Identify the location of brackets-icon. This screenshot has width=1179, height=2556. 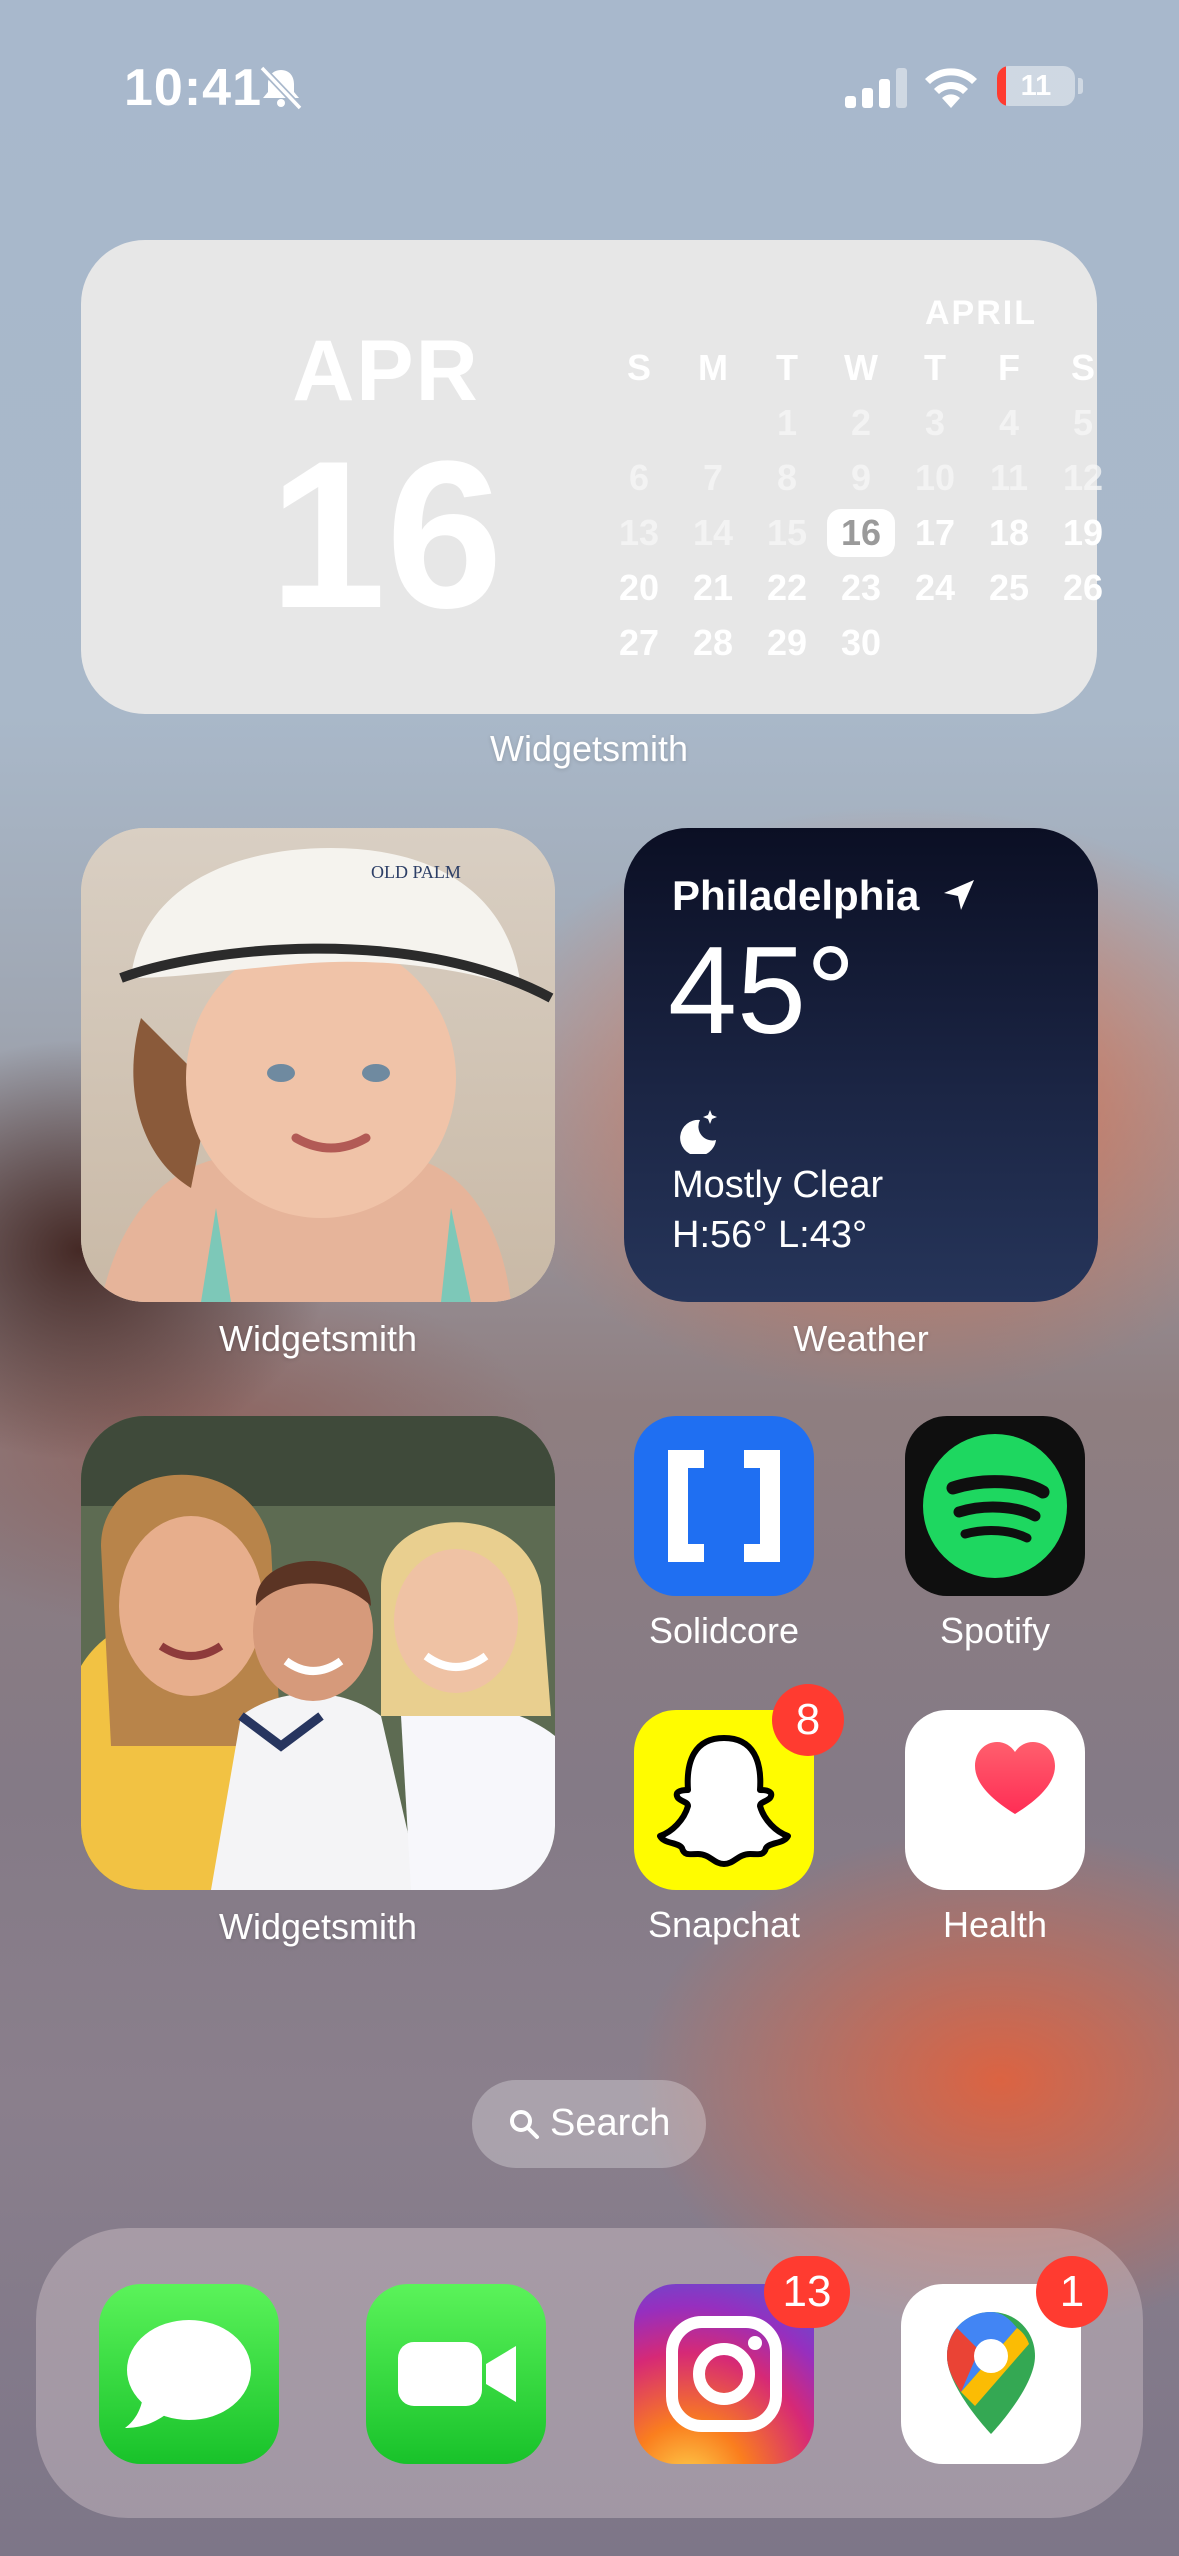
(724, 1506).